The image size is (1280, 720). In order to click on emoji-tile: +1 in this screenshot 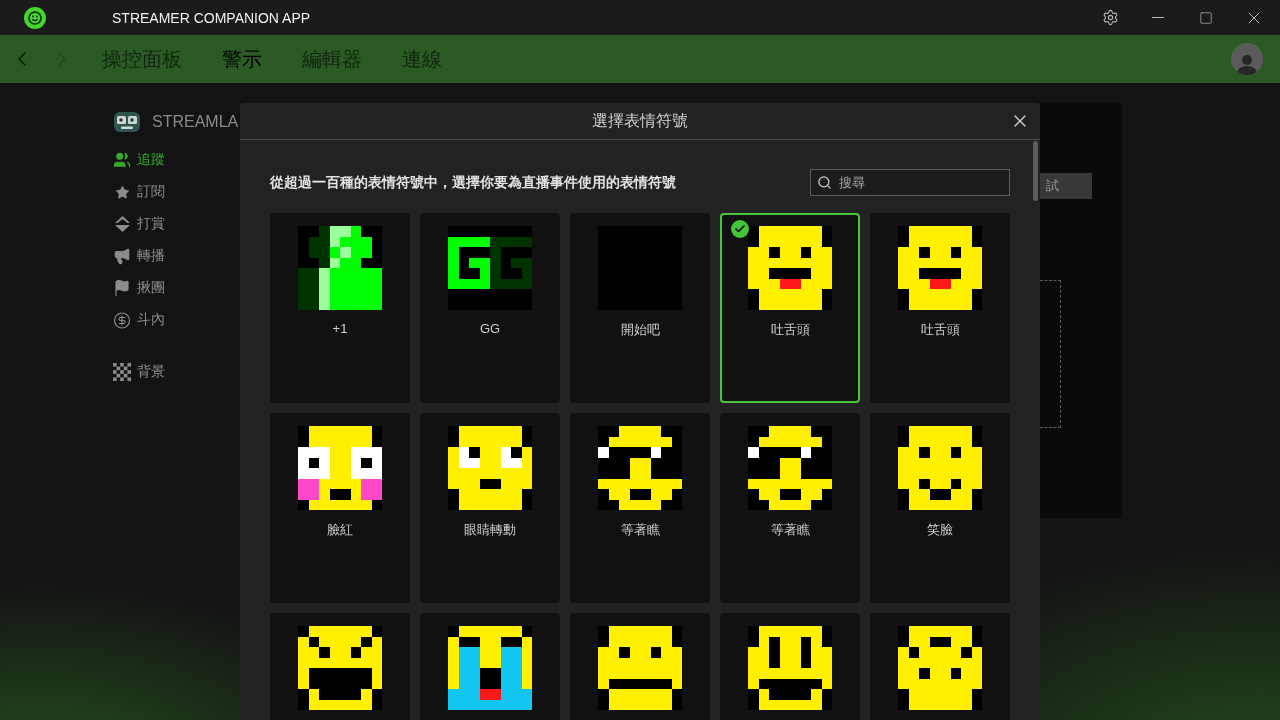, I will do `click(340, 308)`.